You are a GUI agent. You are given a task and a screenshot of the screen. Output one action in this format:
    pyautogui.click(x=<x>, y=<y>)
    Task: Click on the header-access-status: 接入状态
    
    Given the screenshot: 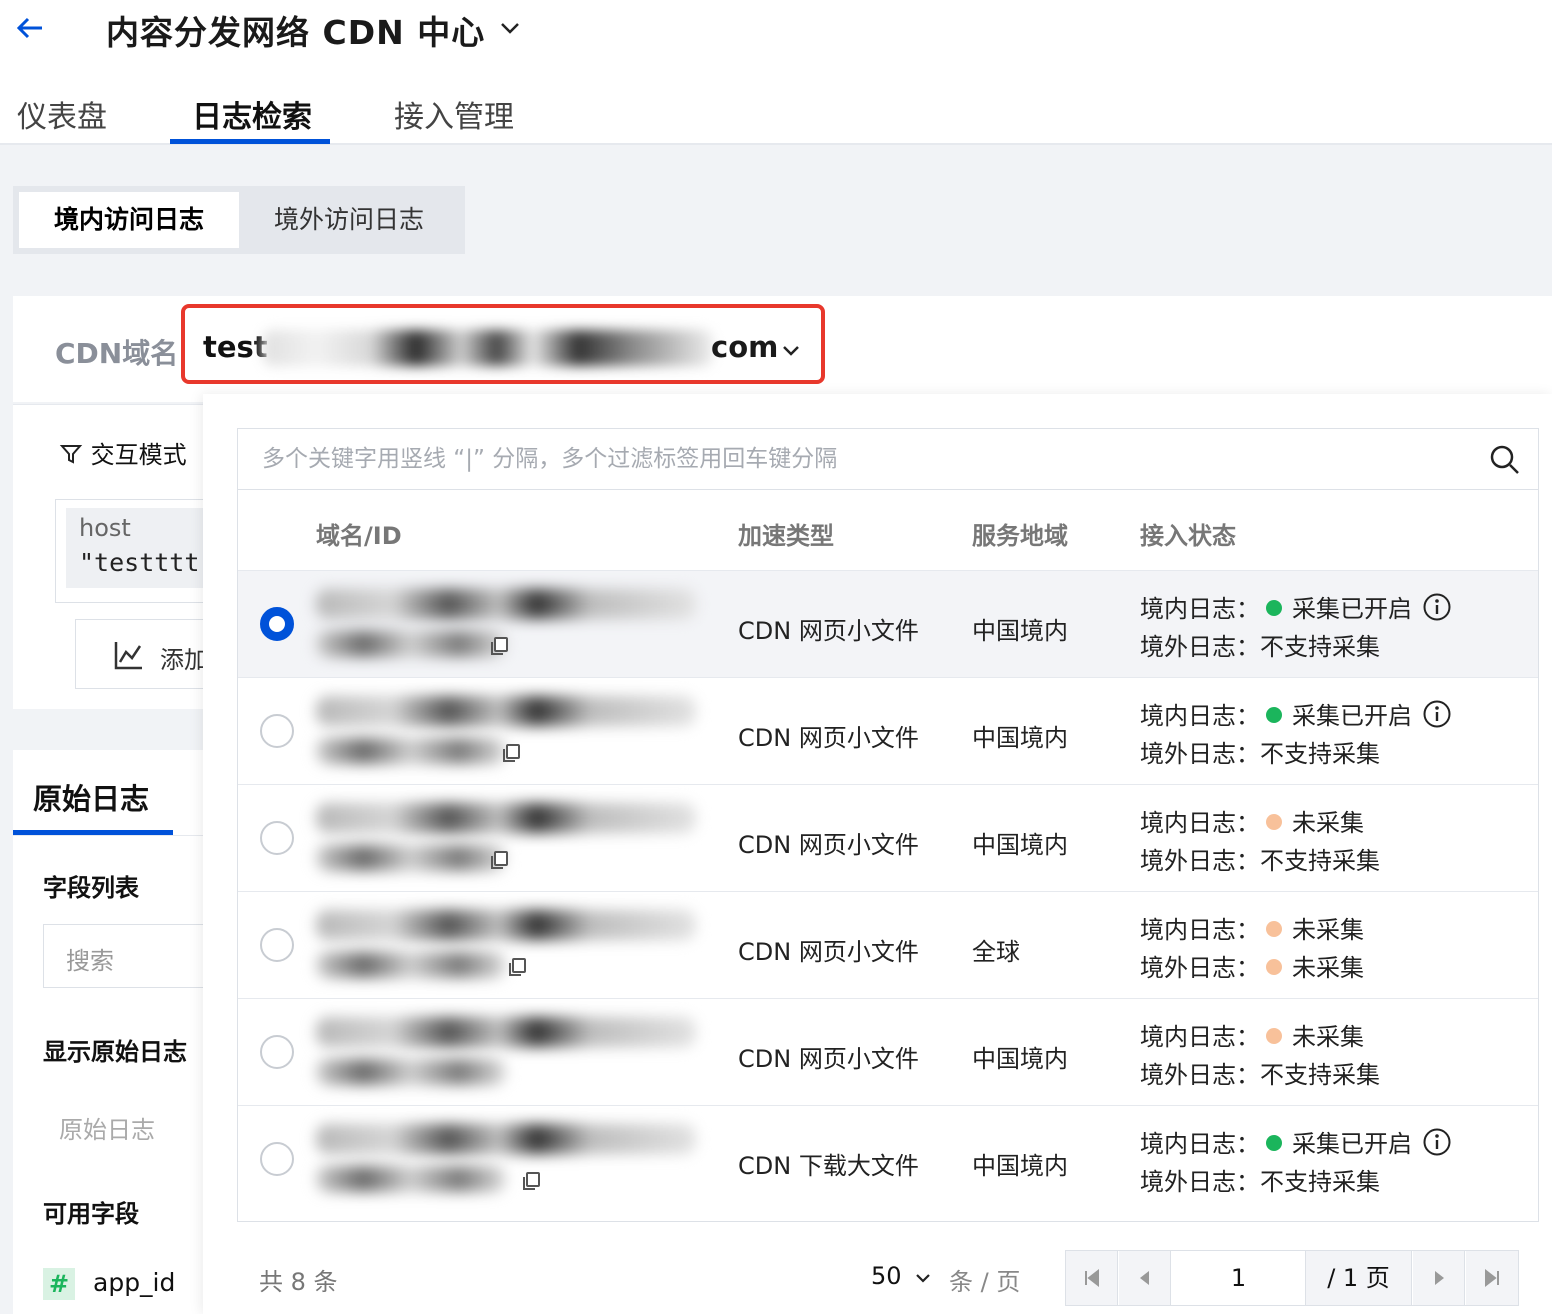 What is the action you would take?
    pyautogui.click(x=1188, y=536)
    